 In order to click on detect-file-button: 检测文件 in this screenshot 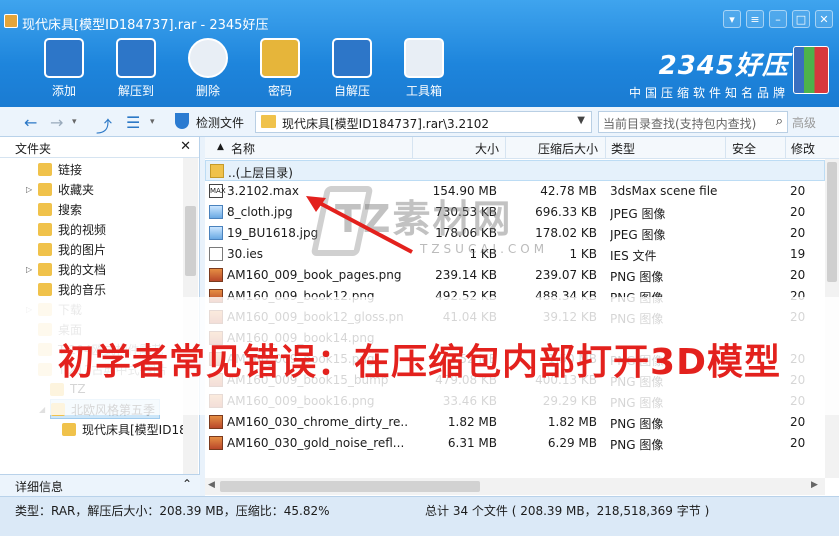, I will do `click(220, 122)`.